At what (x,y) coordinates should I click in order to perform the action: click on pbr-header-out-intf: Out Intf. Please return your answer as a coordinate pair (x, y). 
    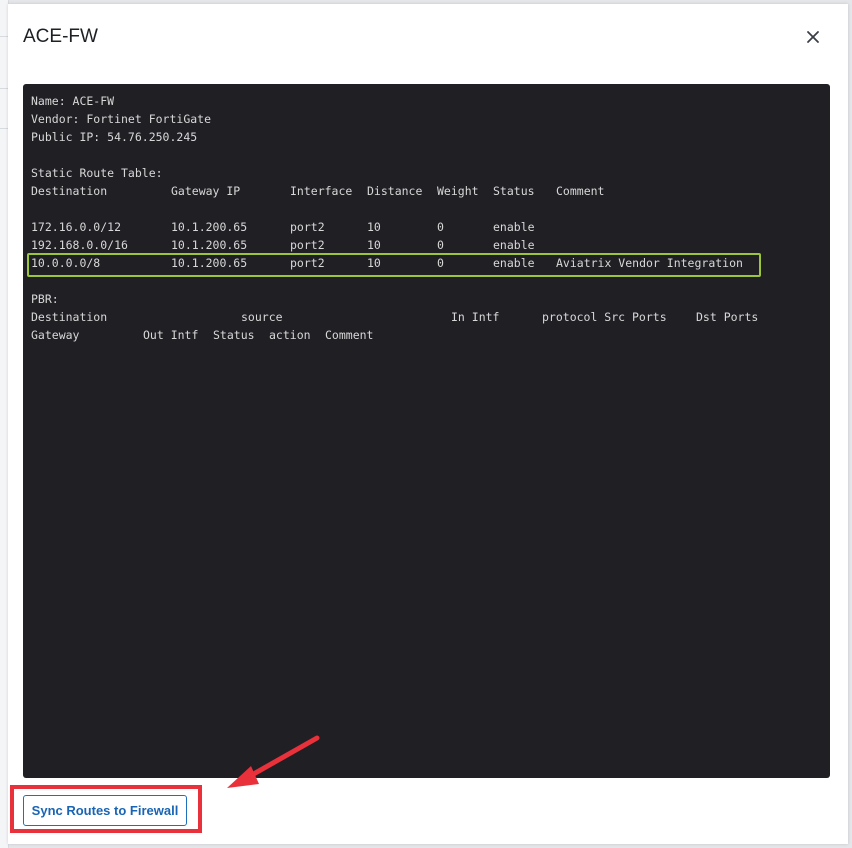
    Looking at the image, I should click on (171, 335).